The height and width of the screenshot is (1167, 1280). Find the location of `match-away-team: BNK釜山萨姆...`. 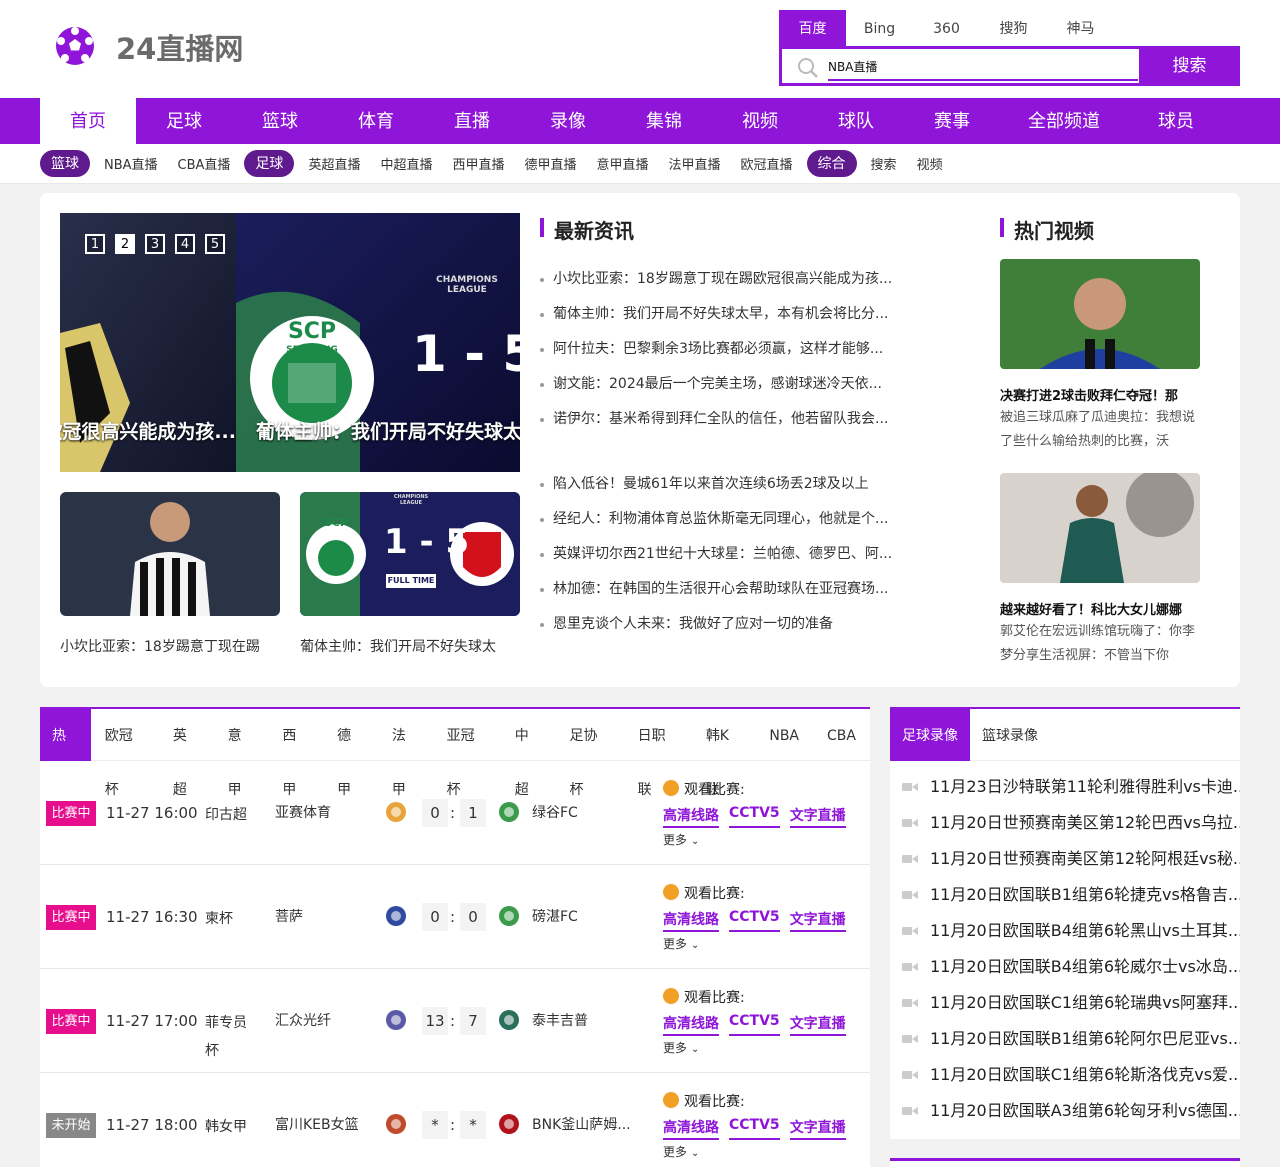

match-away-team: BNK釜山萨姆... is located at coordinates (581, 1125).